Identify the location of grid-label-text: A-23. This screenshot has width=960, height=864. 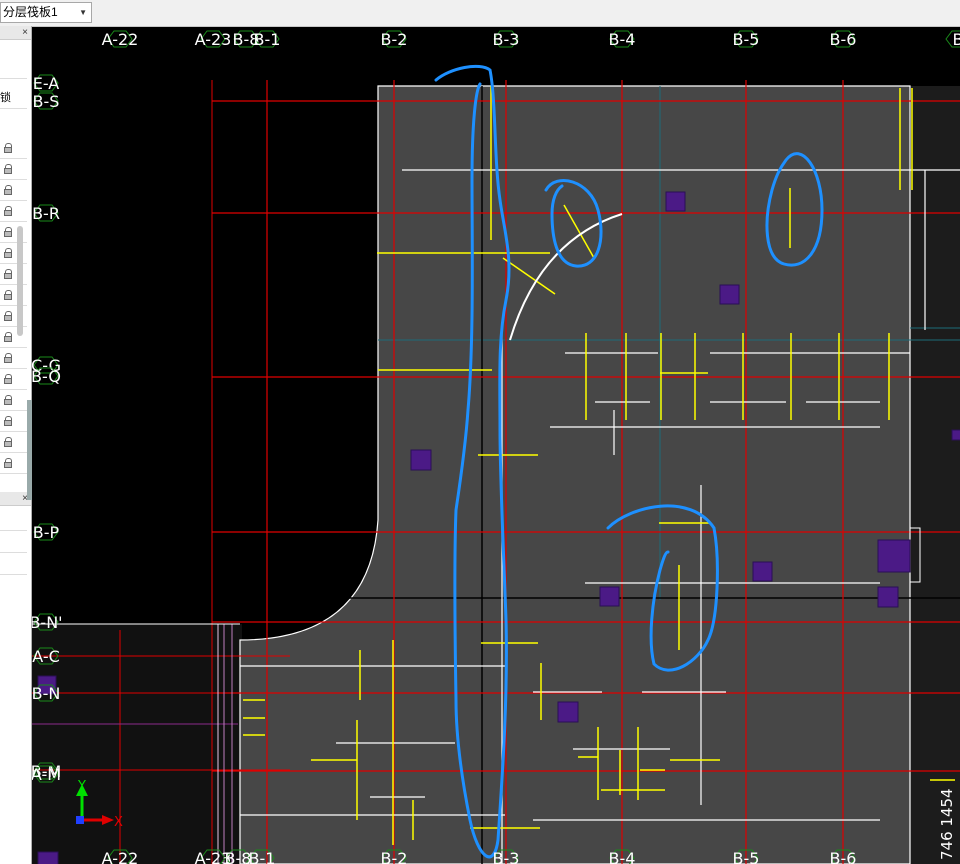
(213, 39).